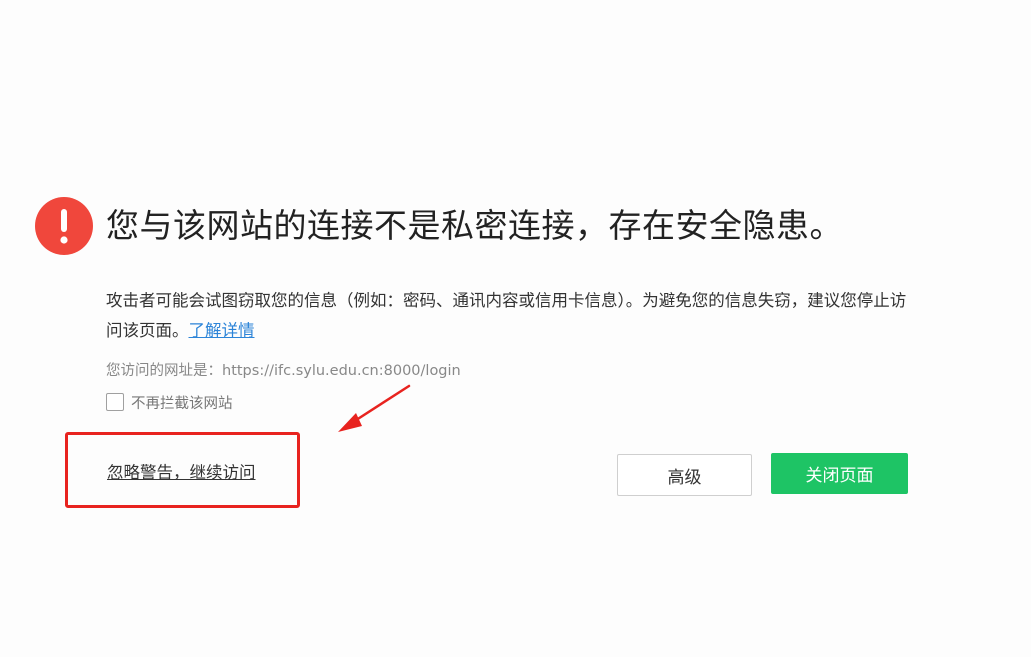 The image size is (1031, 657). I want to click on dont-block-site-checkbox, so click(115, 402).